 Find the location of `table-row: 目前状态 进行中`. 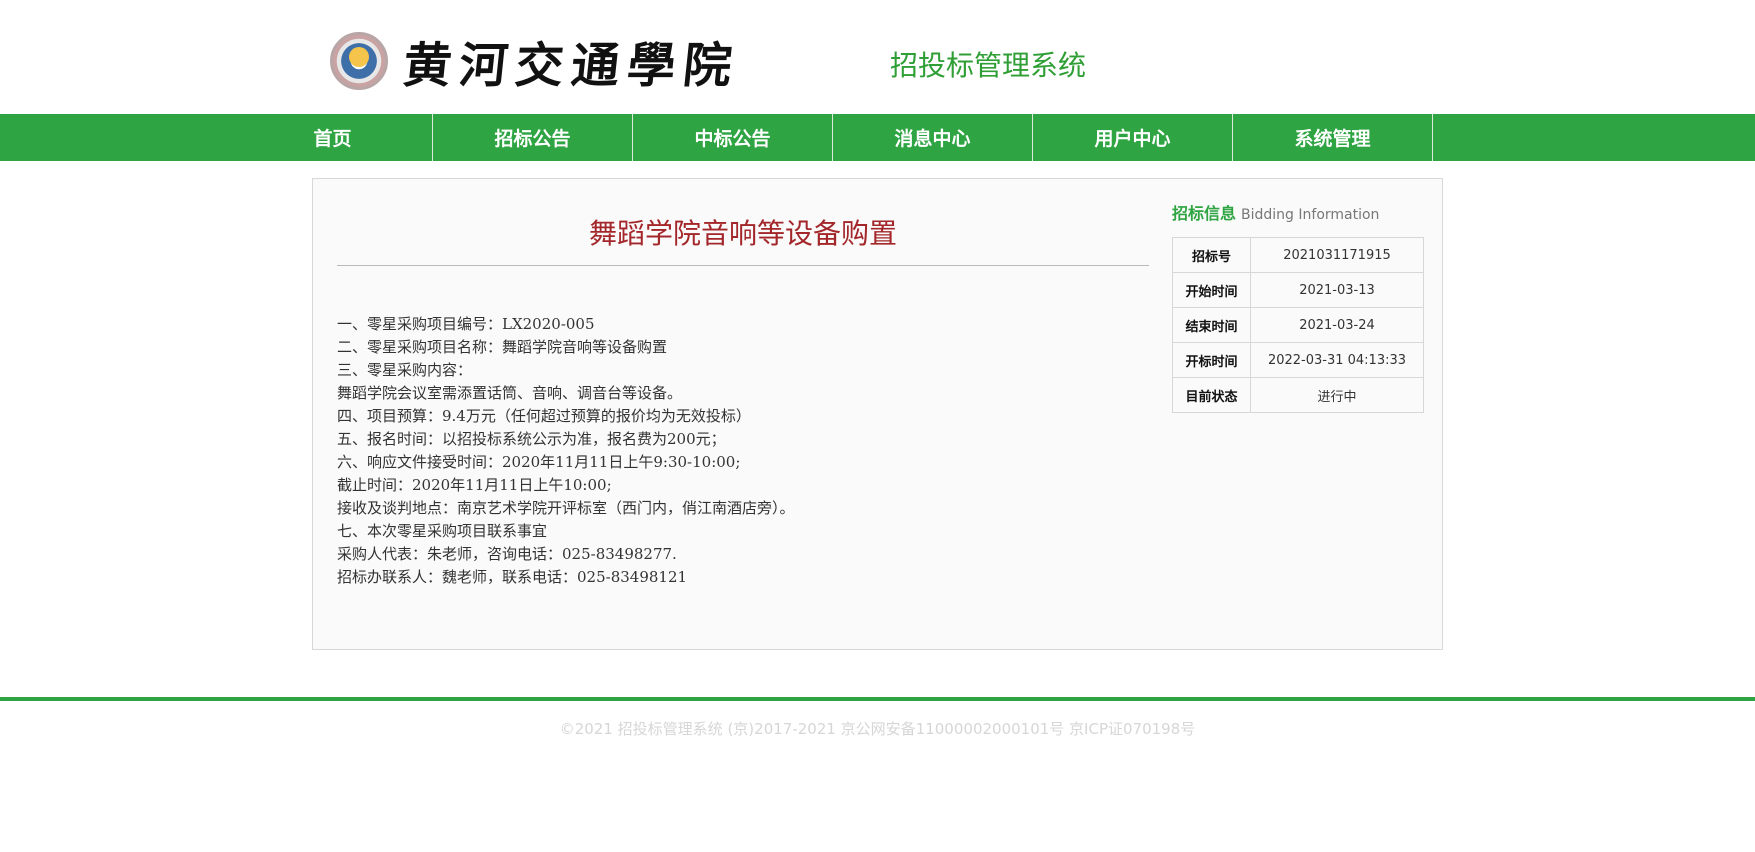

table-row: 目前状态 进行中 is located at coordinates (1298, 395).